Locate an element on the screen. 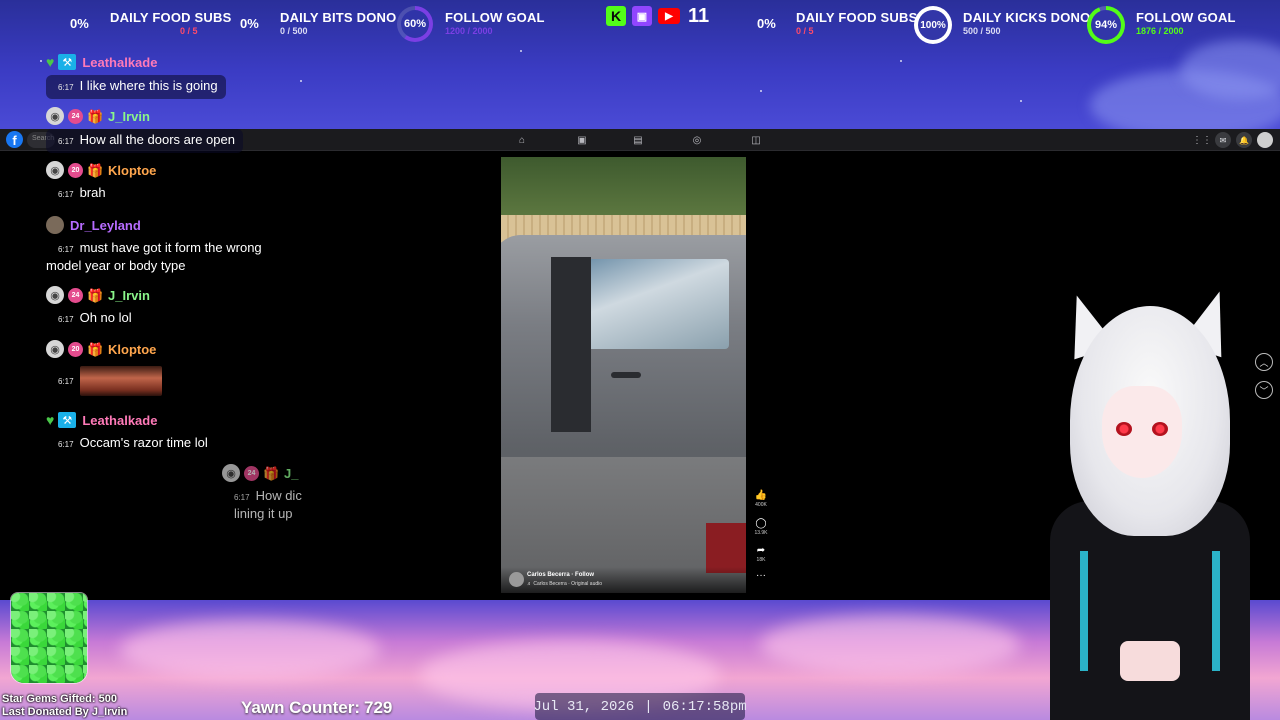 Image resolution: width=1280 pixels, height=720 pixels. chat-username: J_ is located at coordinates (291, 473).